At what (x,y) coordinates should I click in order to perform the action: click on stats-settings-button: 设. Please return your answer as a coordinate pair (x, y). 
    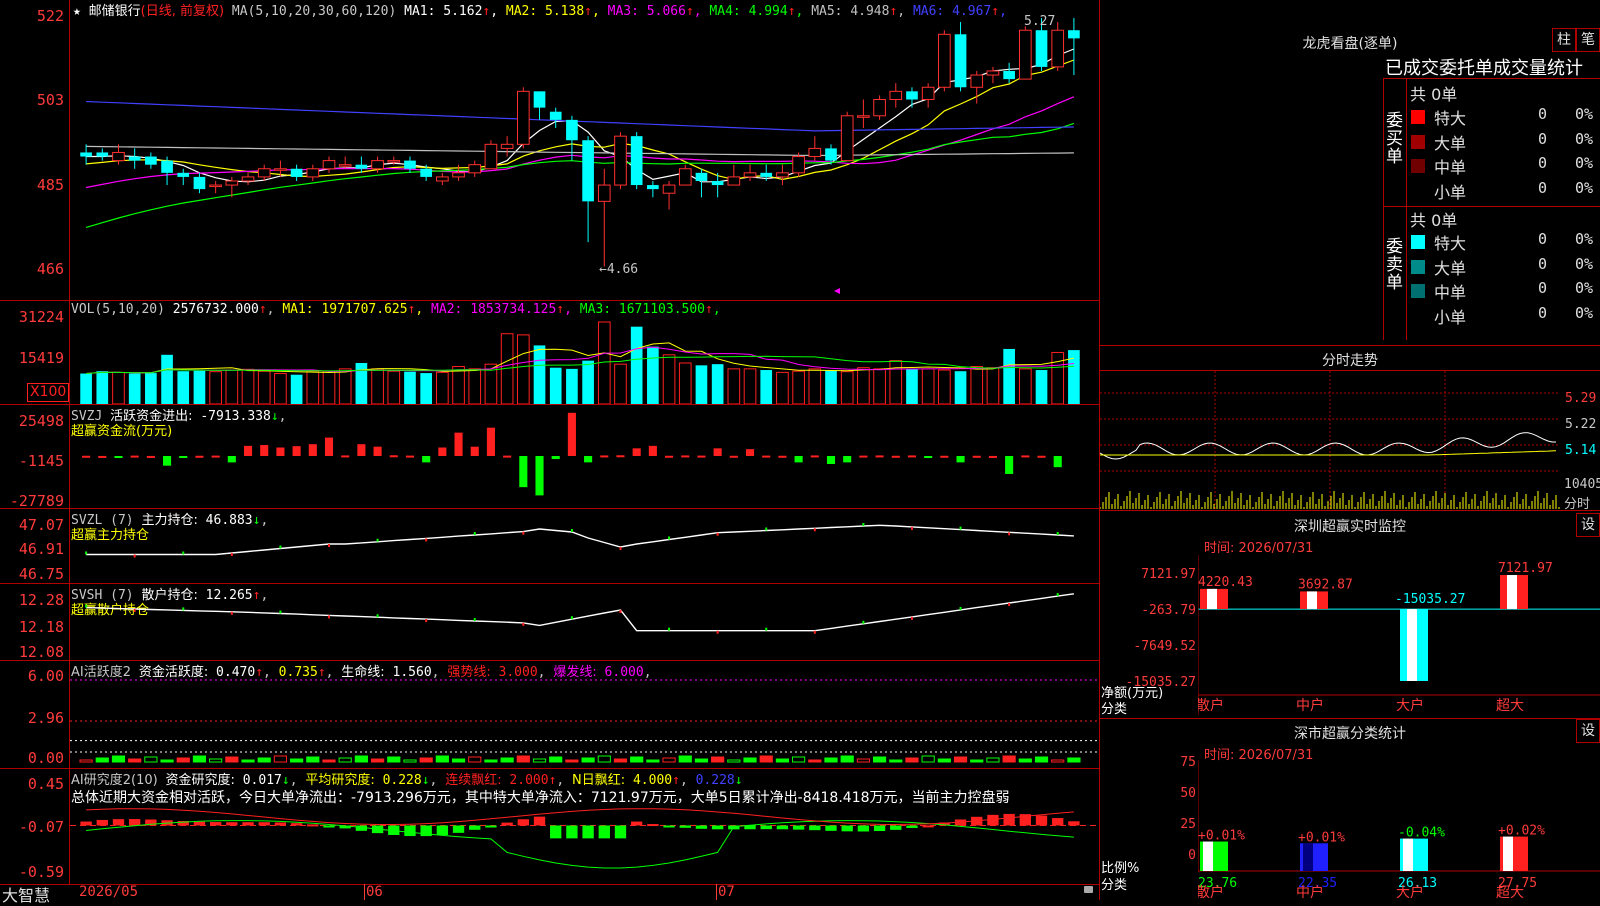
    Looking at the image, I should click on (1588, 731).